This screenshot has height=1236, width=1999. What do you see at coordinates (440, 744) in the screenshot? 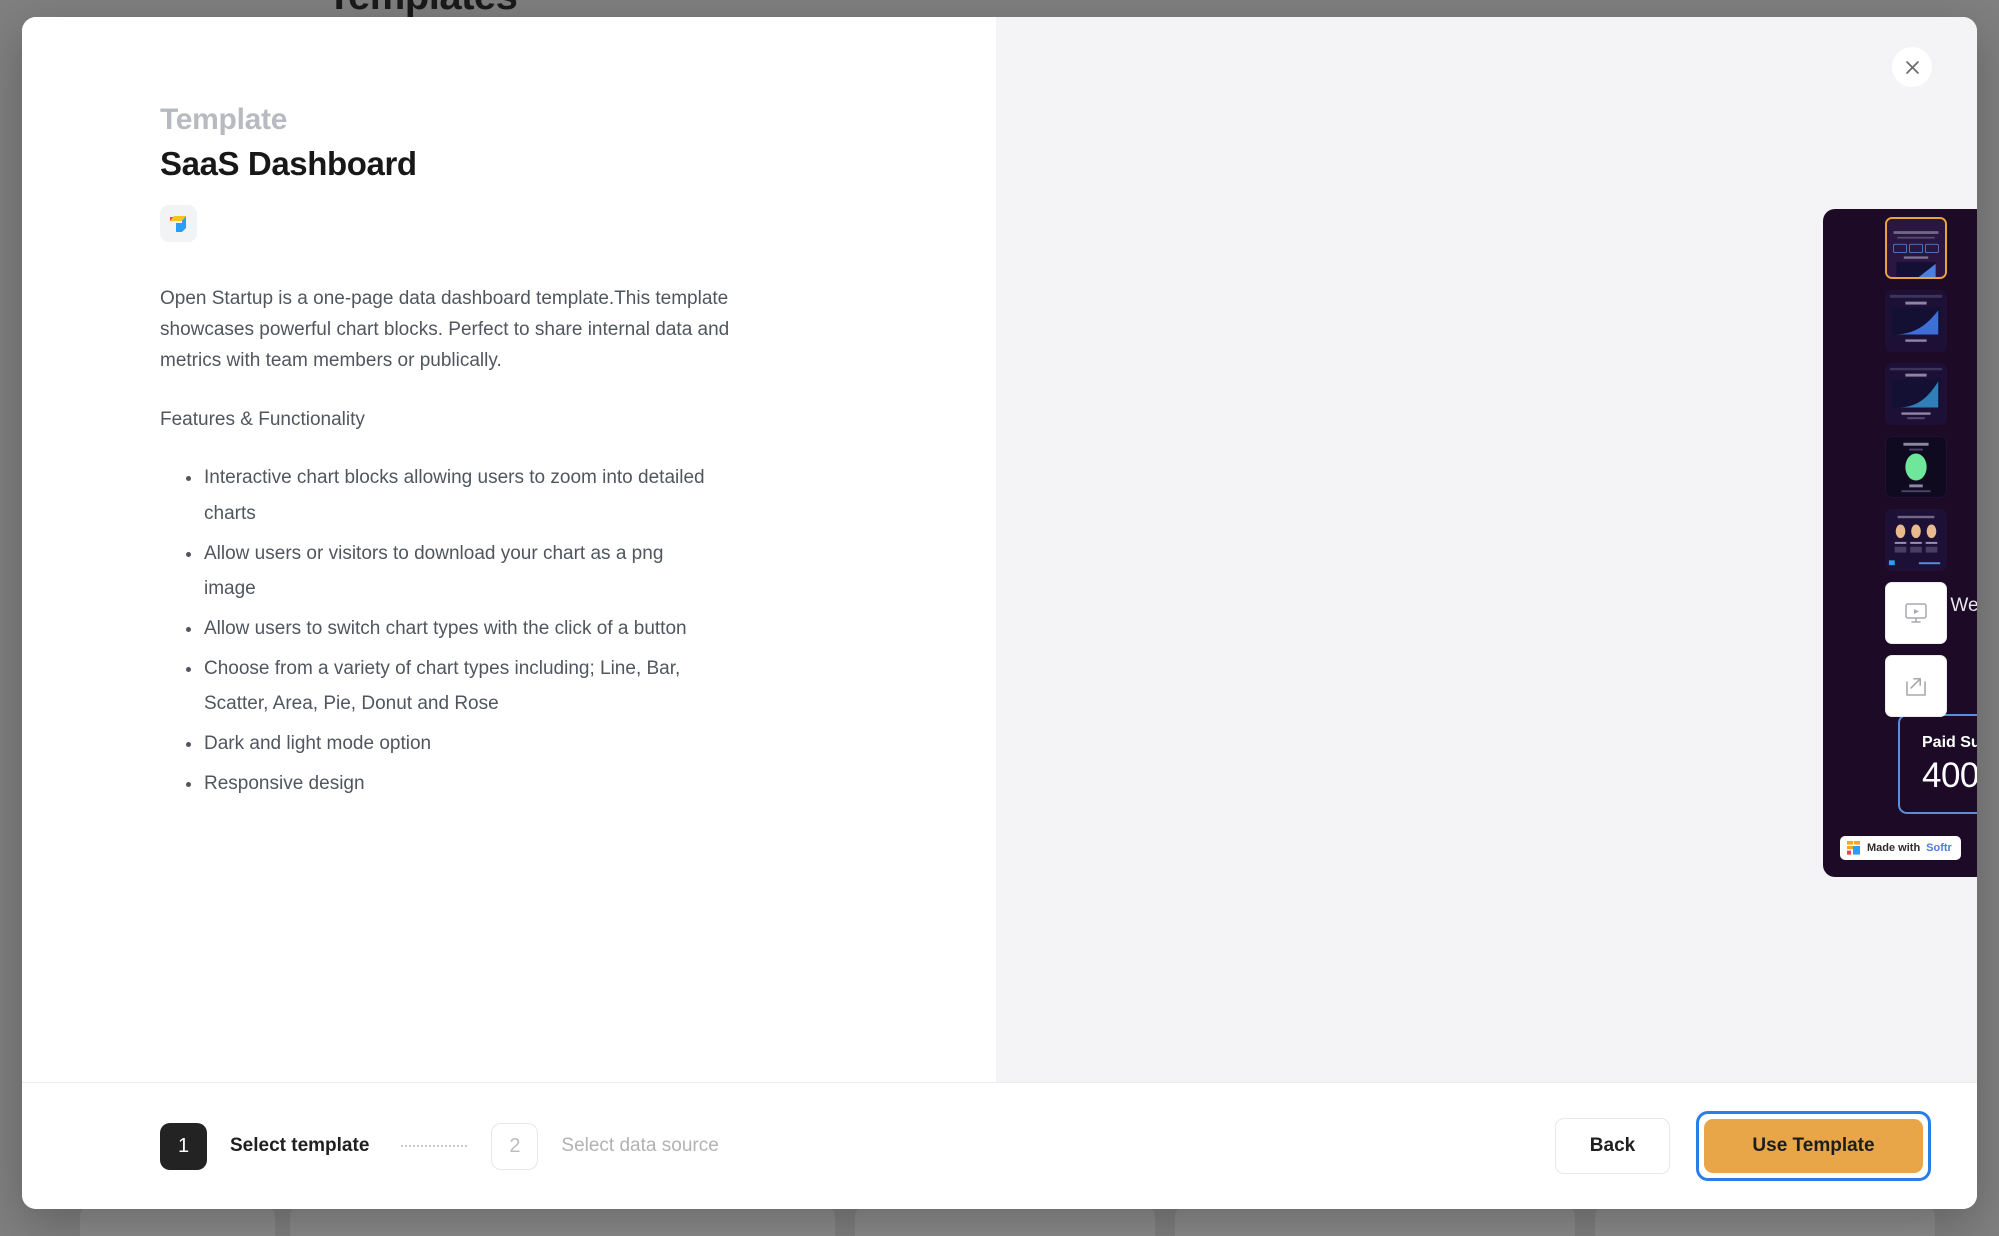
I see `list-item: Dark and light mode option` at bounding box center [440, 744].